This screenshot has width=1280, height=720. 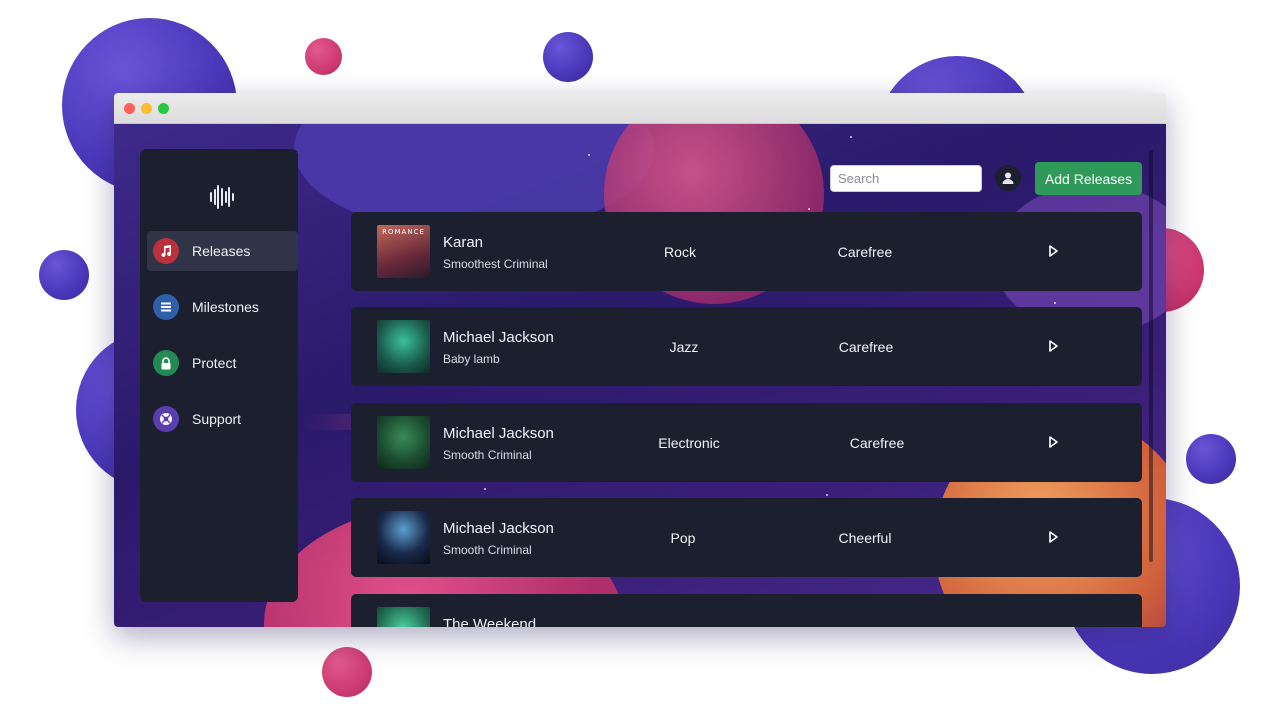 What do you see at coordinates (495, 264) in the screenshot?
I see `release-track: Smoothest Criminal` at bounding box center [495, 264].